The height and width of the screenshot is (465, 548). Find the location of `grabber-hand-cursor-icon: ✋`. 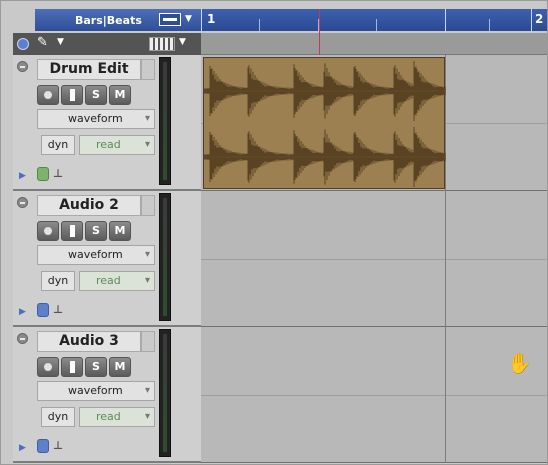

grabber-hand-cursor-icon: ✋ is located at coordinates (519, 363).